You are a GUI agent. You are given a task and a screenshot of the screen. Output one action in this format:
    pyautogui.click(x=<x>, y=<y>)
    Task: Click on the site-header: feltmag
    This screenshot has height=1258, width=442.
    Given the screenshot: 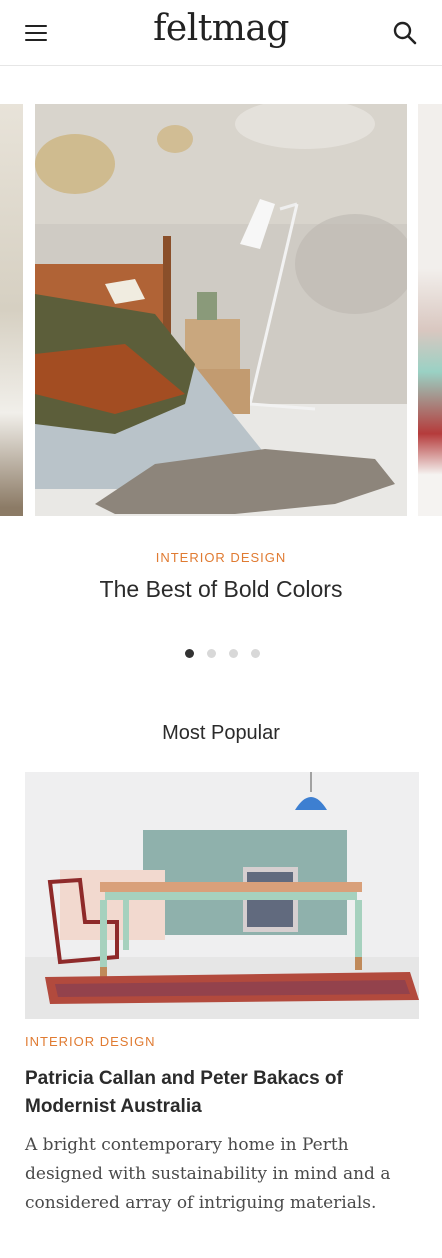 What is the action you would take?
    pyautogui.click(x=221, y=33)
    